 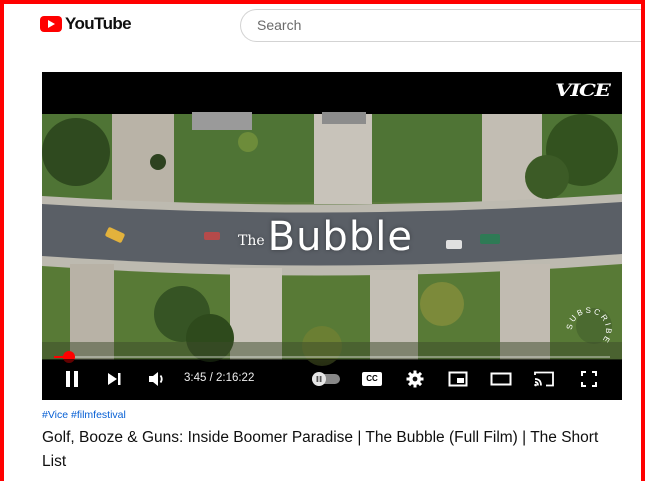 I want to click on logo-text: YouTube, so click(x=98, y=23).